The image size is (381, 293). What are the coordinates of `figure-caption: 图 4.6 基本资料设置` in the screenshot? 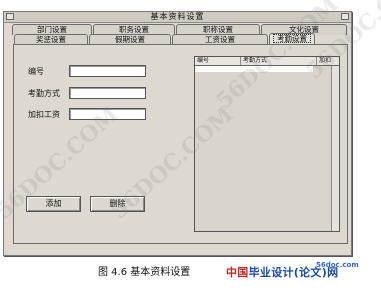 It's located at (144, 272).